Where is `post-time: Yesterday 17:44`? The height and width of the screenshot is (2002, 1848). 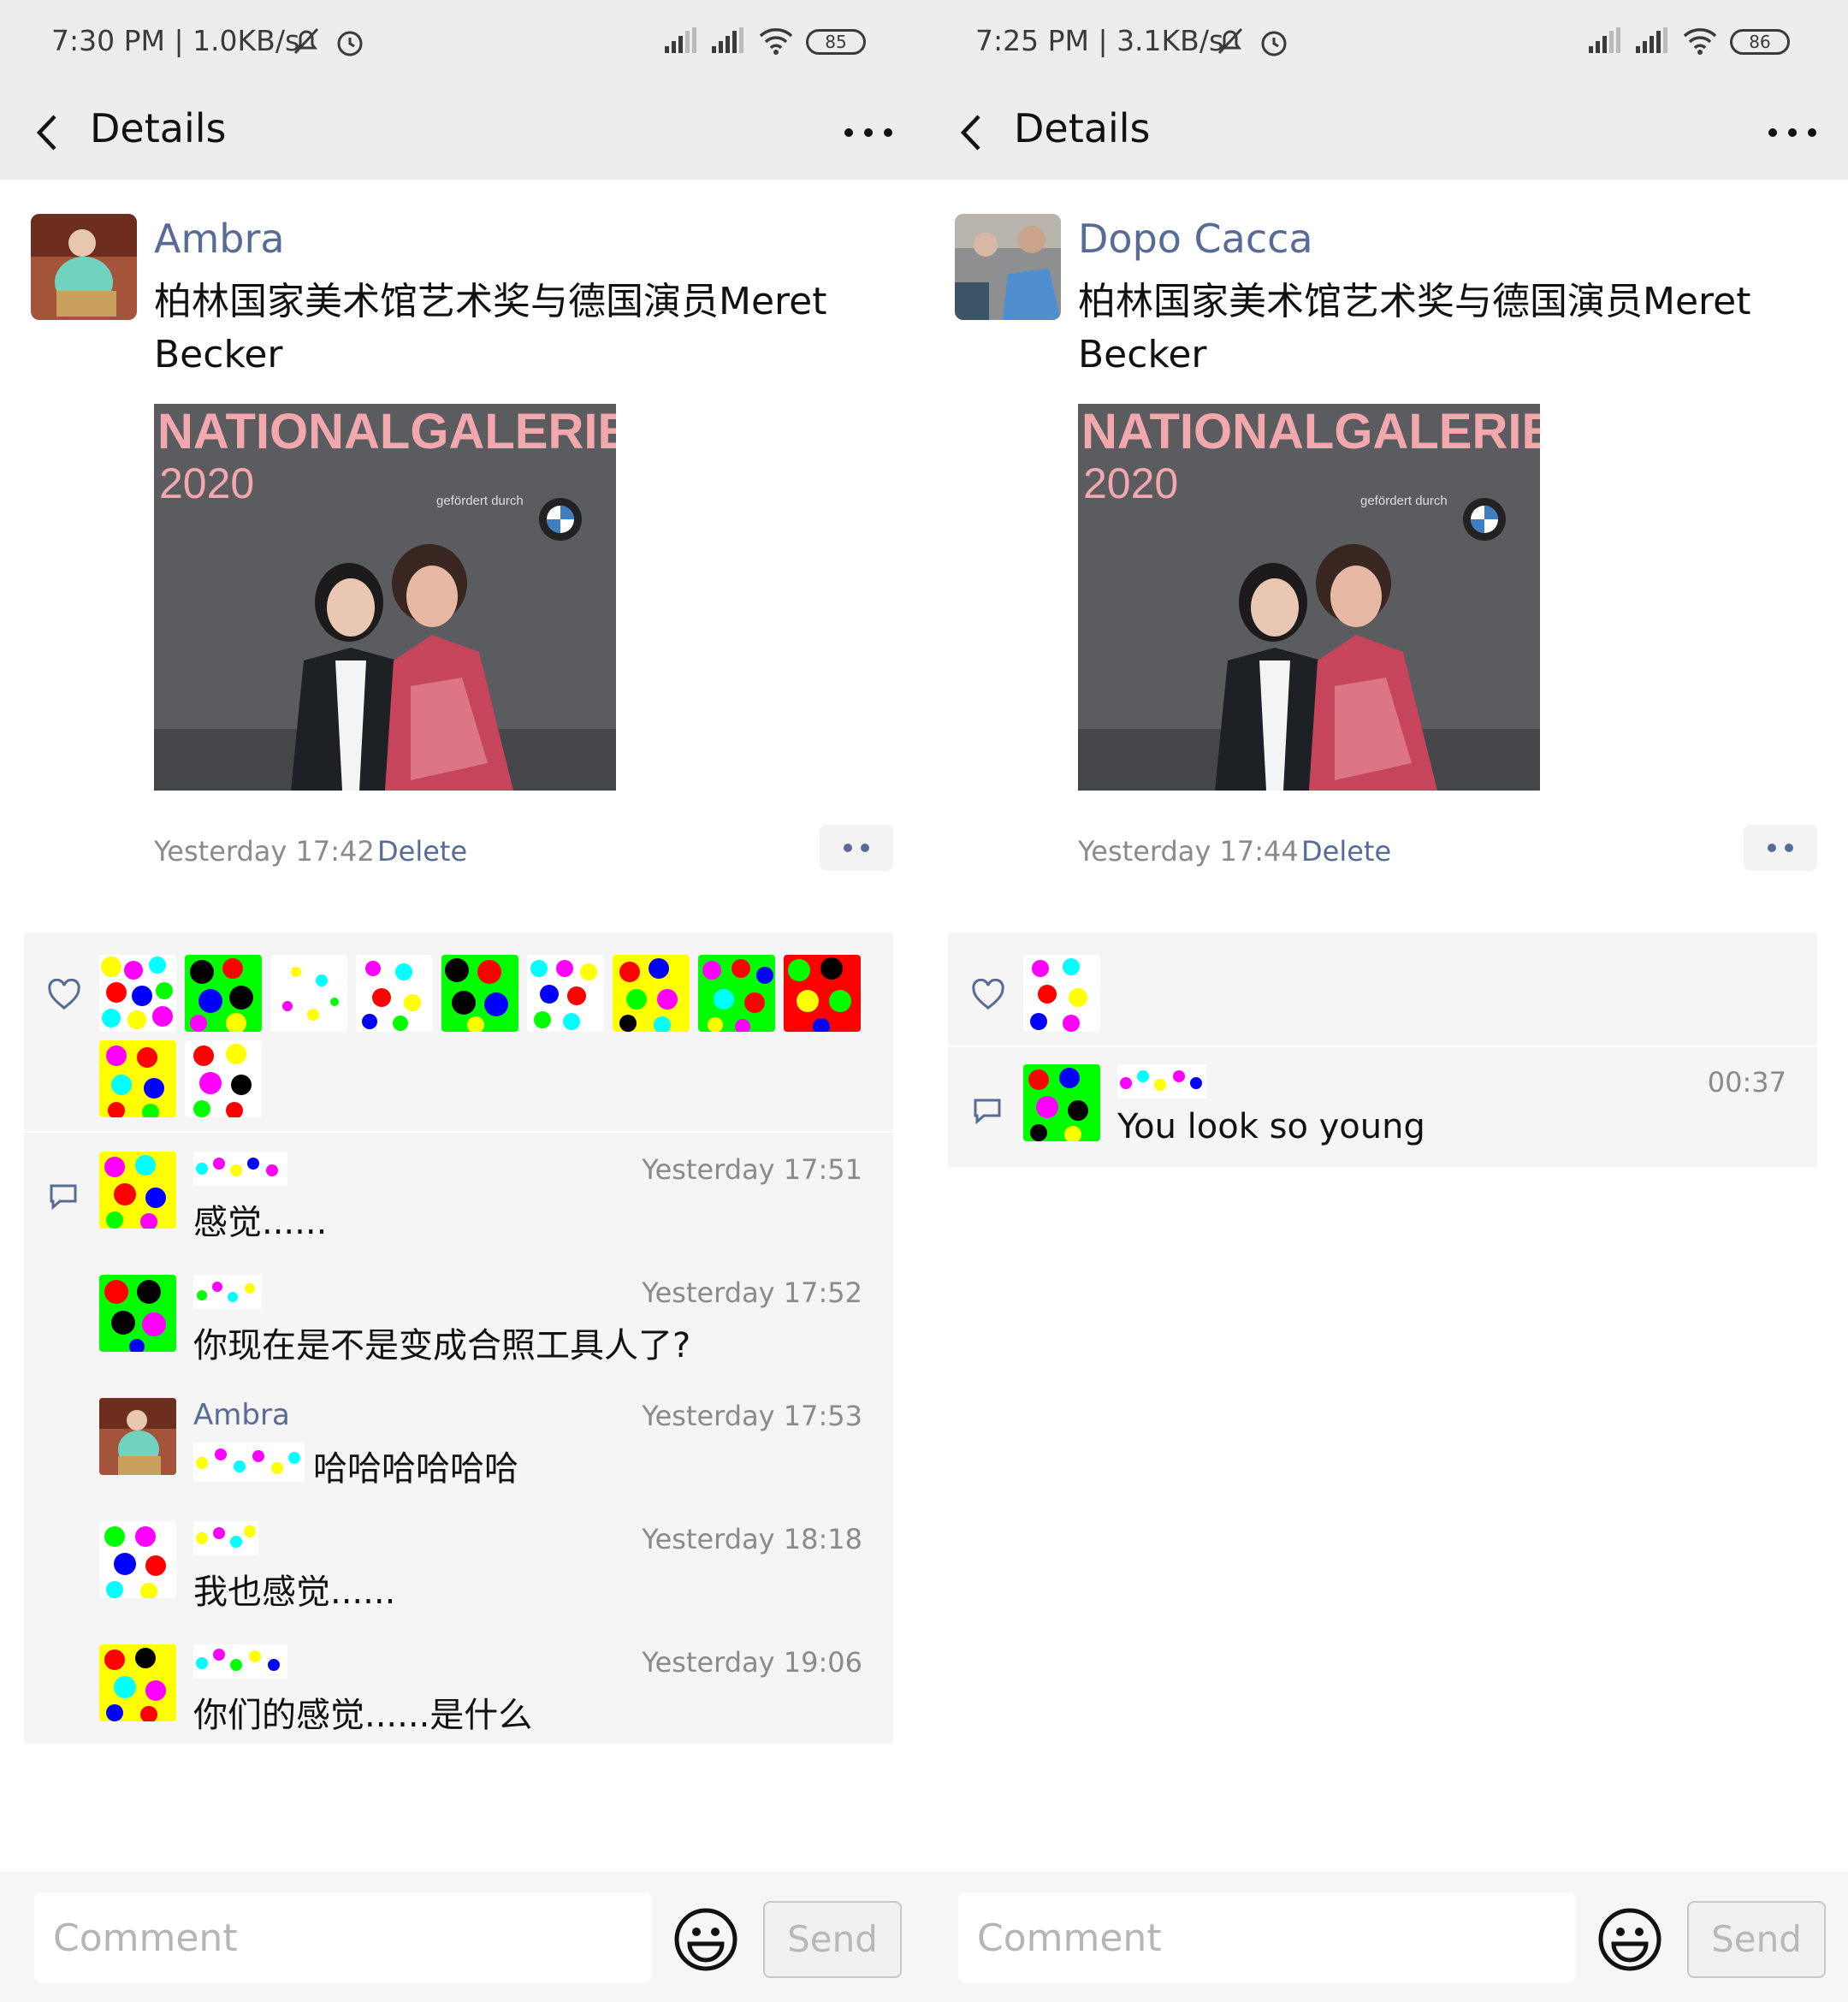 post-time: Yesterday 17:44 is located at coordinates (1188, 851).